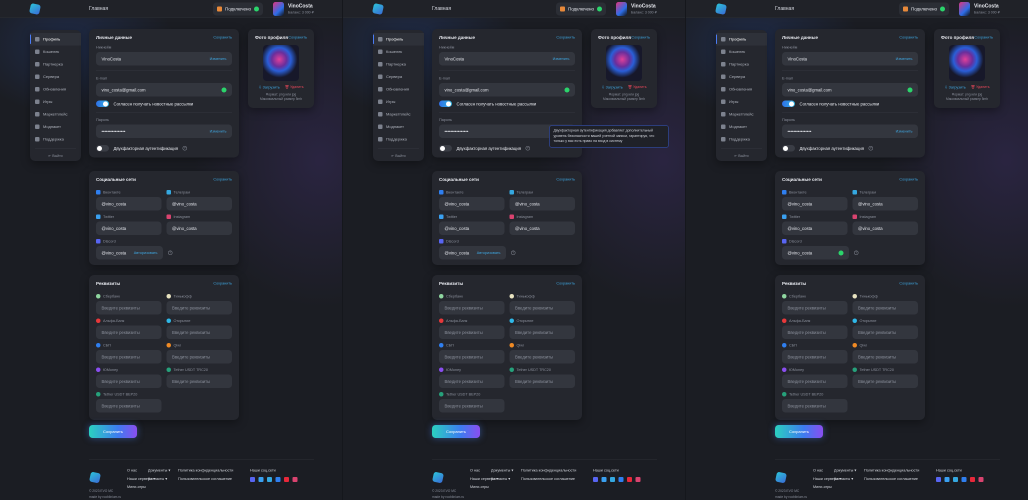  What do you see at coordinates (205, 479) in the screenshot?
I see `footer-link: Пользовательское соглашение` at bounding box center [205, 479].